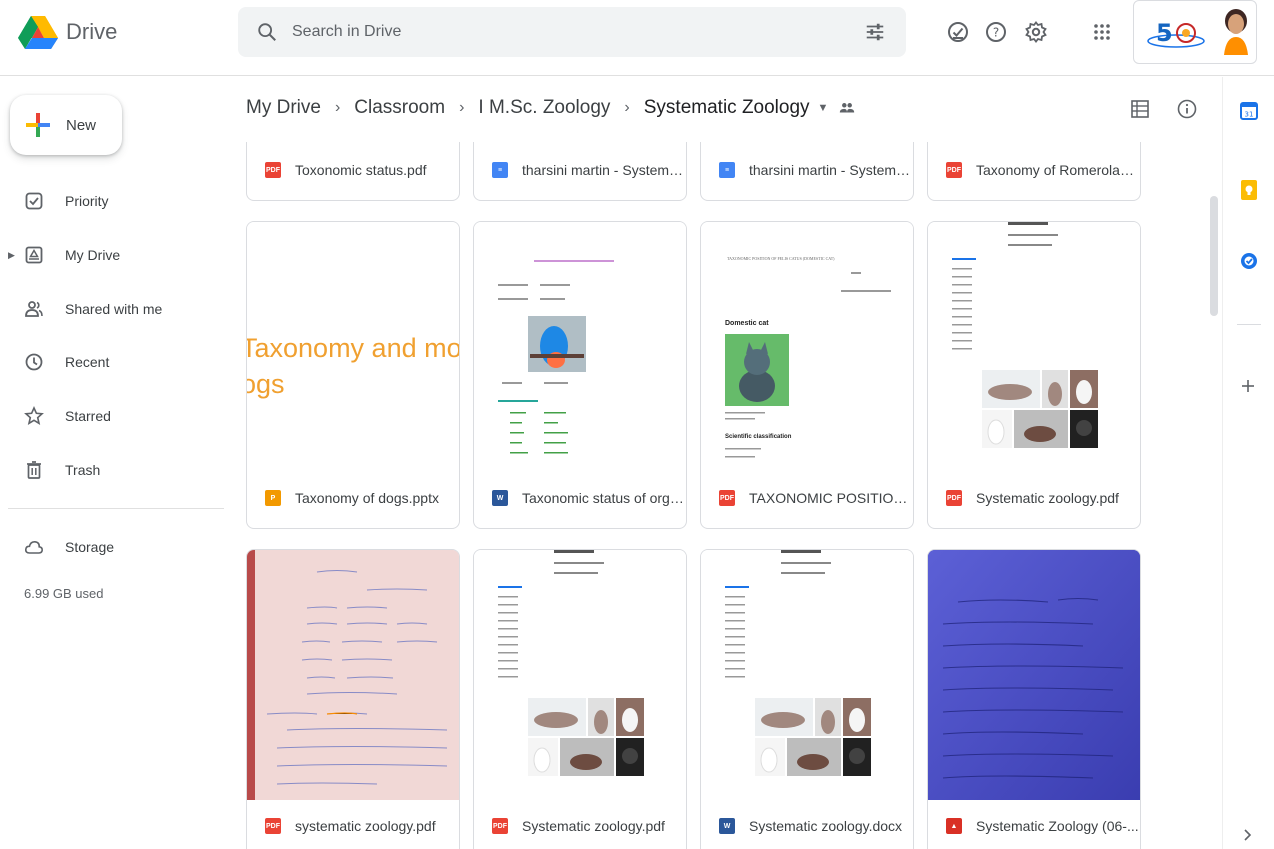 This screenshot has height=849, width=1274. What do you see at coordinates (808, 365) in the screenshot?
I see `document-lines` at bounding box center [808, 365].